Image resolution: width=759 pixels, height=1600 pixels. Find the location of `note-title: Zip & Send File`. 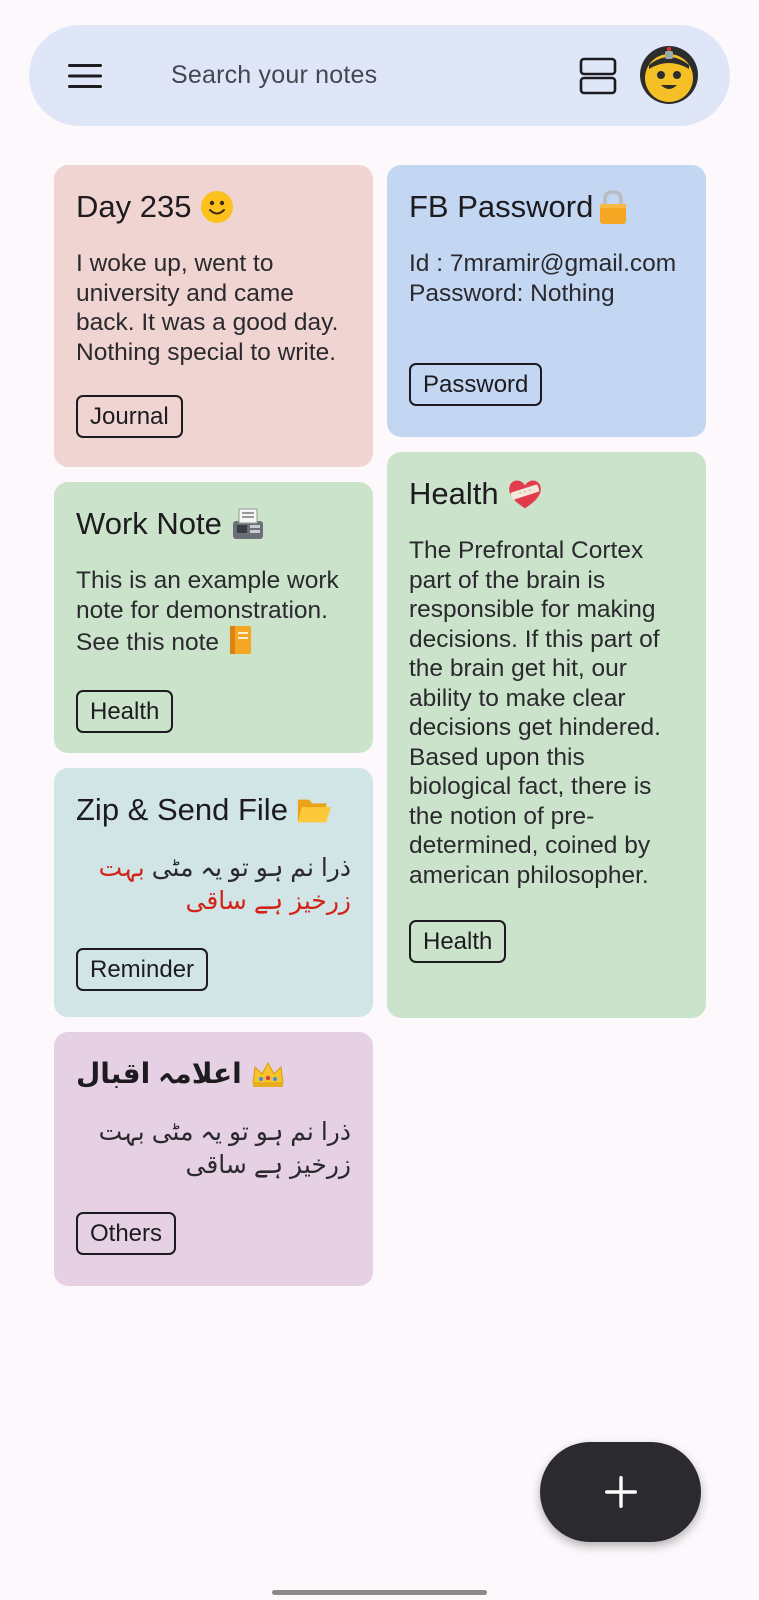

note-title: Zip & Send File is located at coordinates (213, 810).